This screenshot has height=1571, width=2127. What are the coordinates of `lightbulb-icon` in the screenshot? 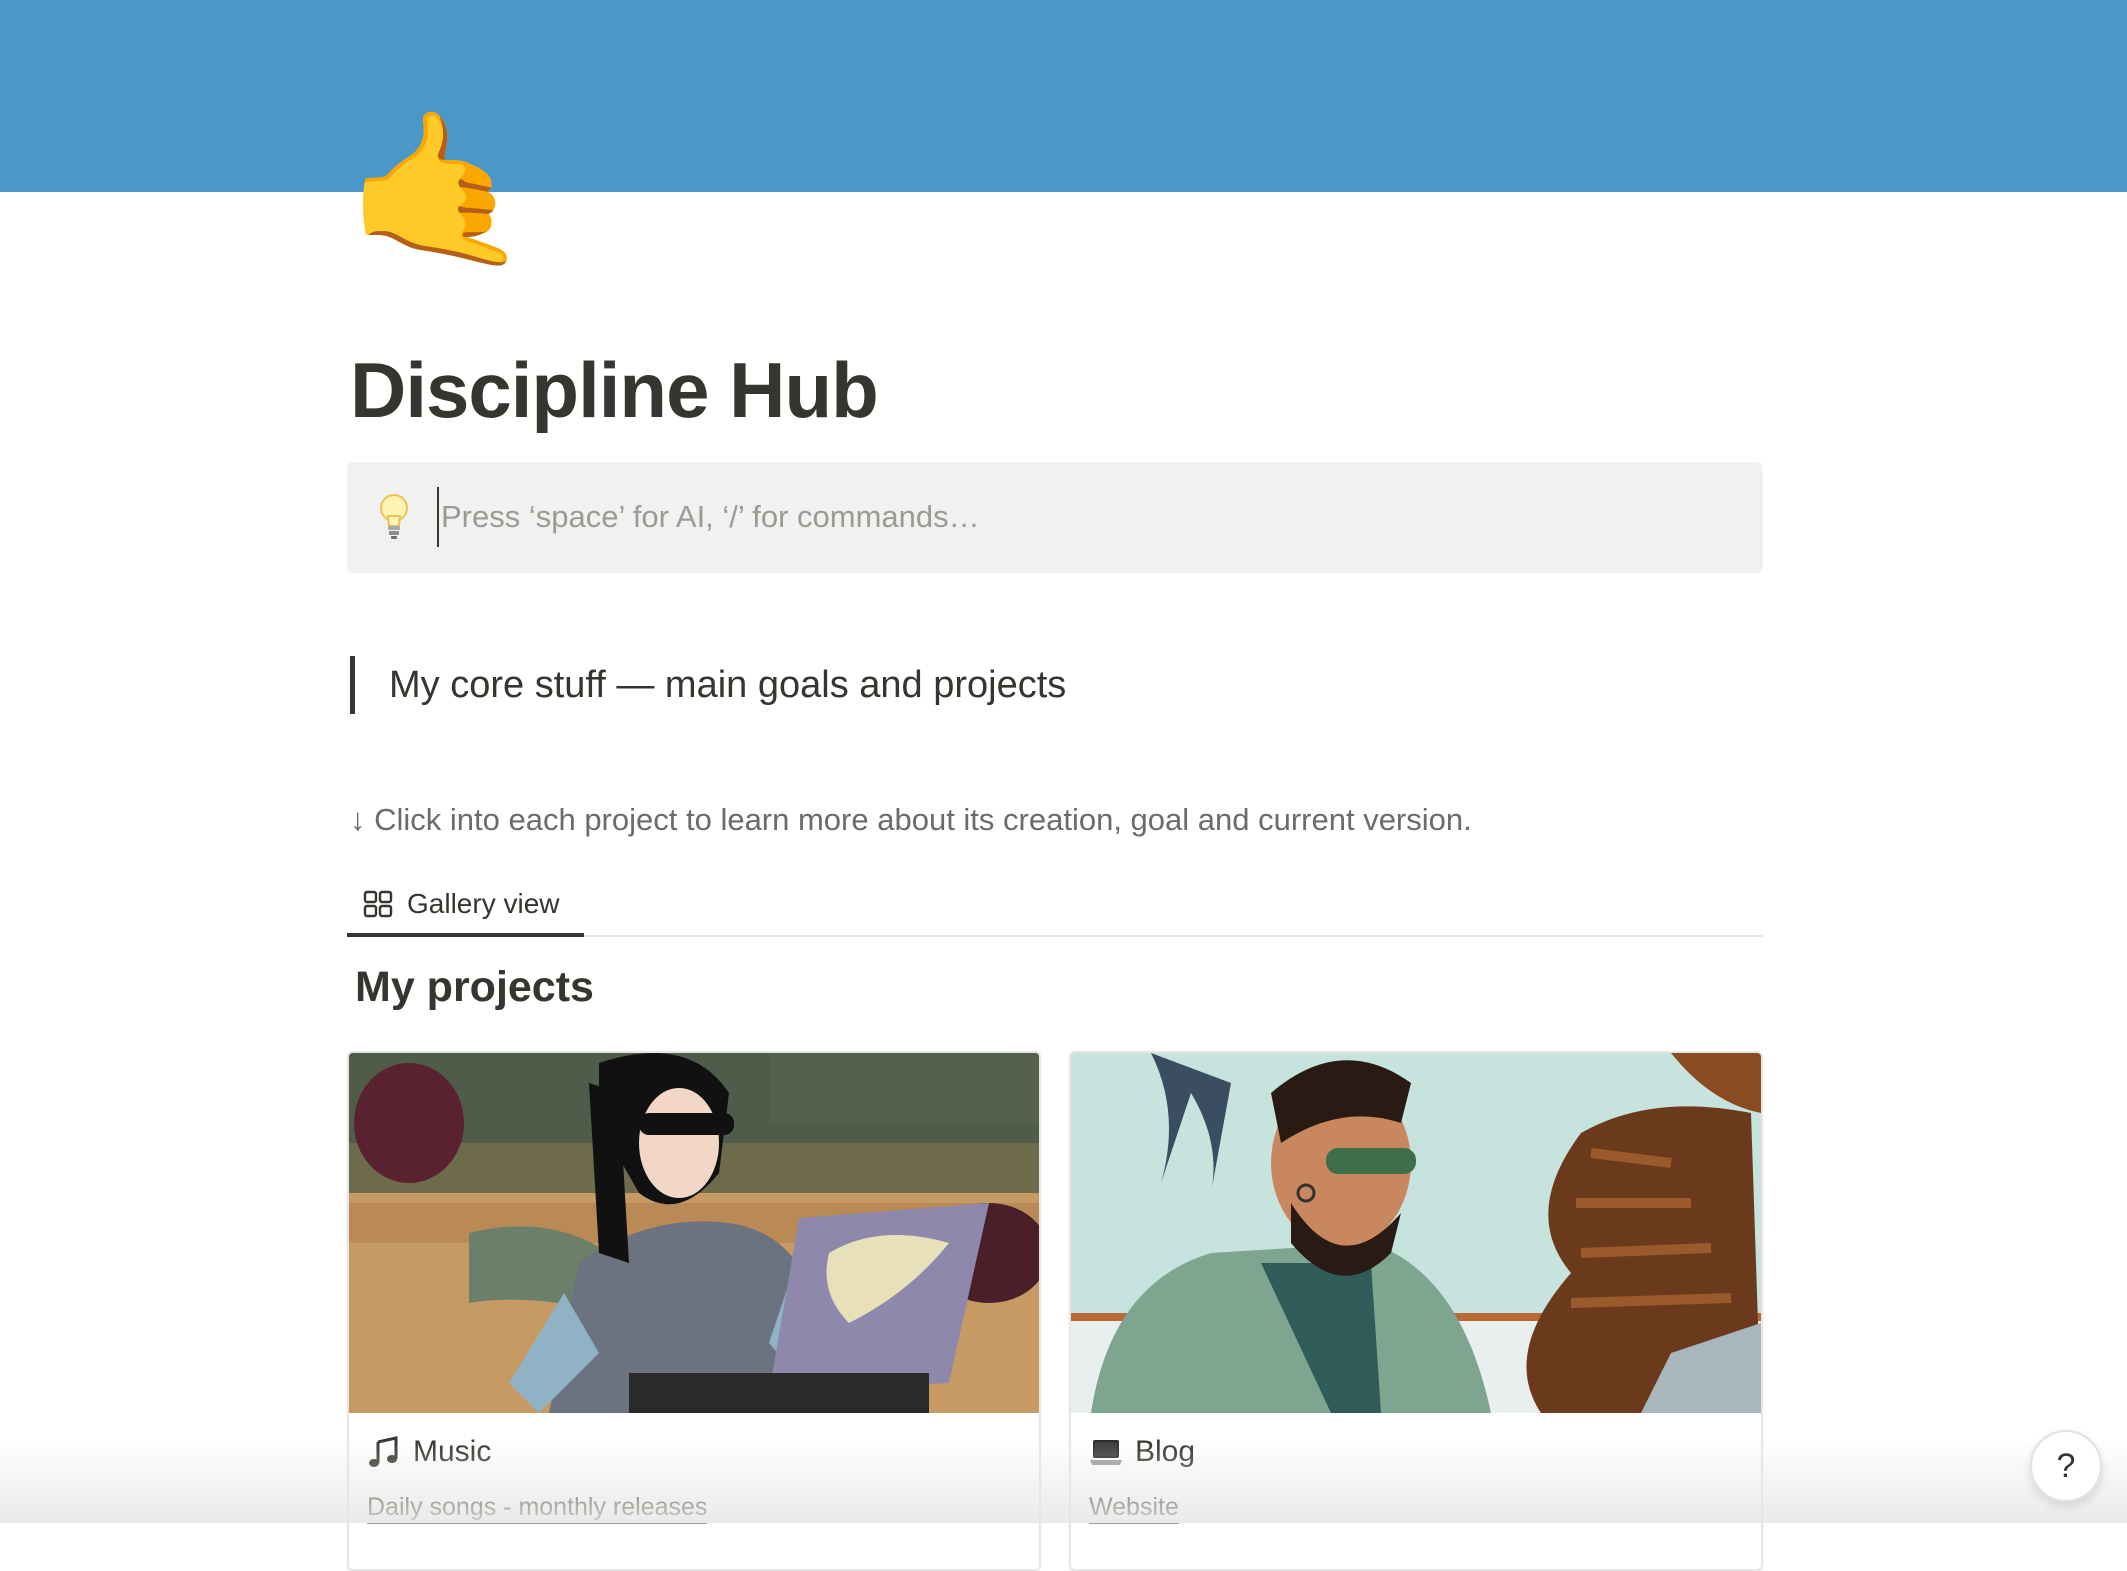 It's located at (394, 516).